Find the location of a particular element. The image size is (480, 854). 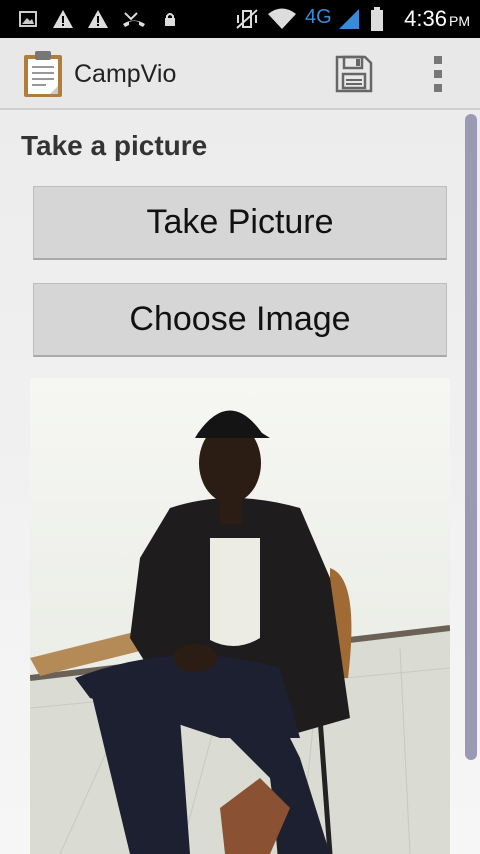

status-bar: 4G 4:36 PM is located at coordinates (240, 19).